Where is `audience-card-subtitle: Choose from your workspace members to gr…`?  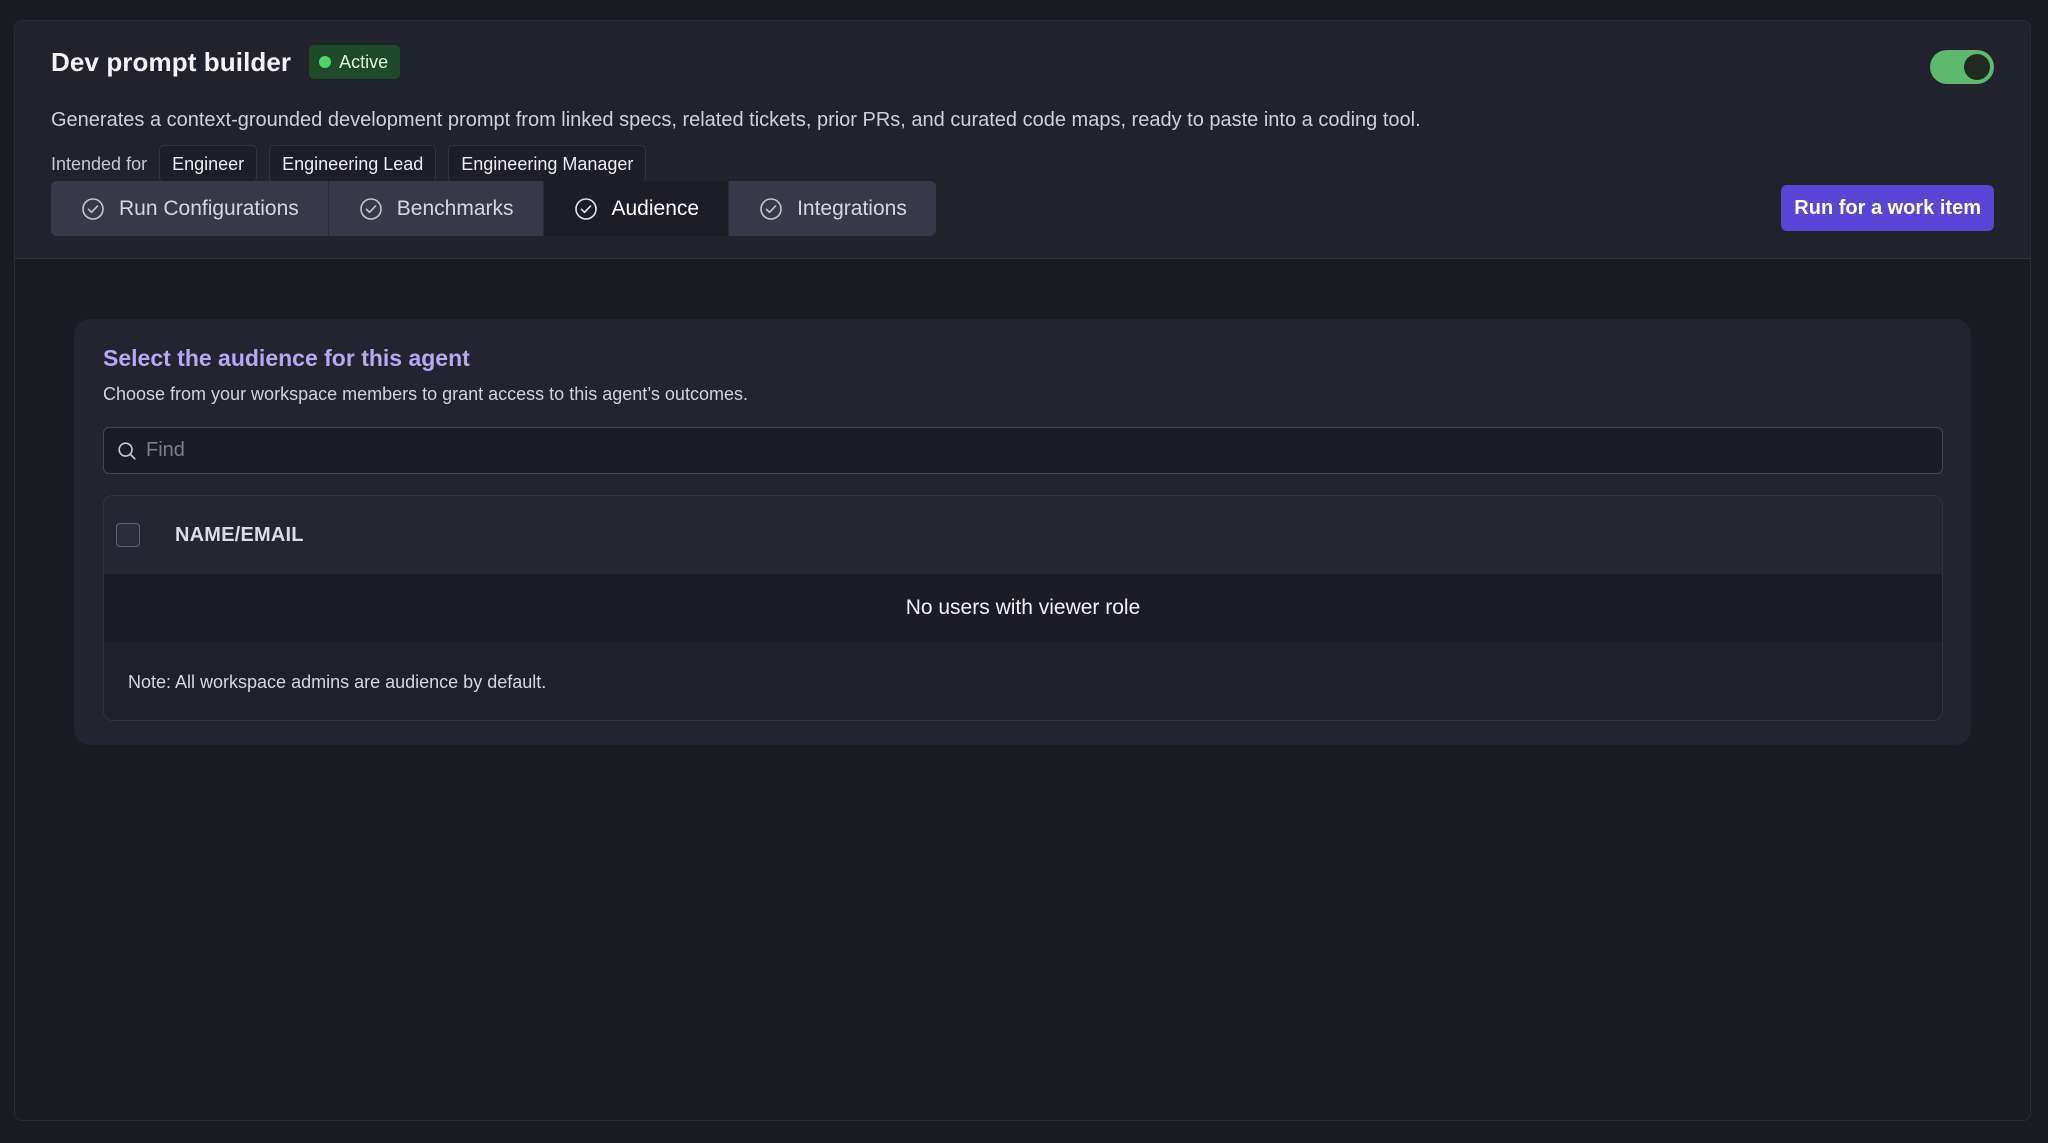 audience-card-subtitle: Choose from your workspace members to gr… is located at coordinates (425, 394).